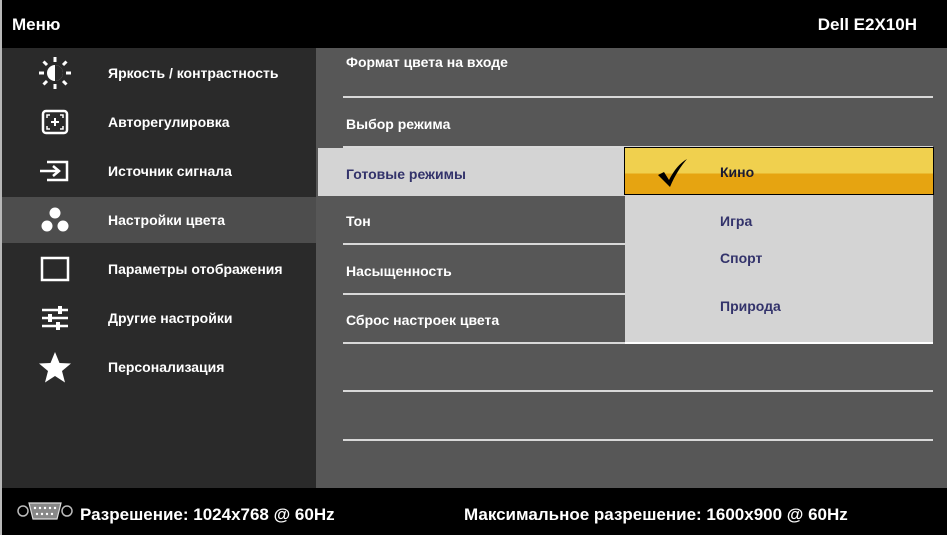  Describe the element at coordinates (779, 318) in the screenshot. I see `preset-option-nature: Природа` at that location.